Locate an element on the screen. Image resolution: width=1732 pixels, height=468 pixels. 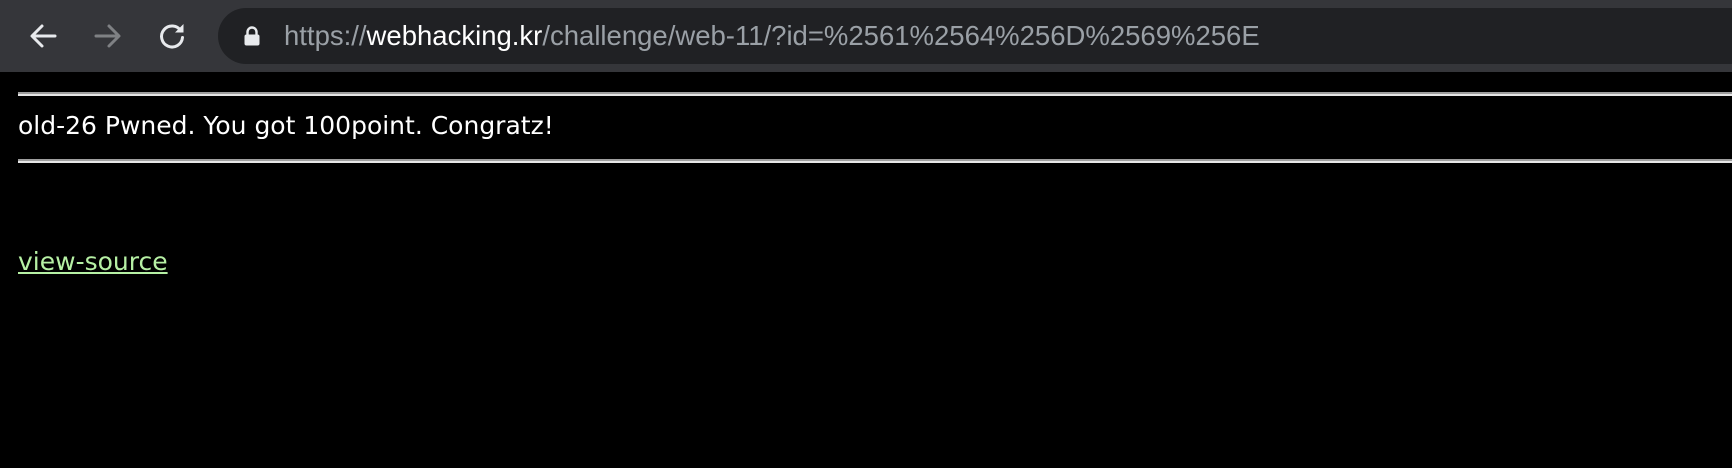
url-scheme: https:// is located at coordinates (325, 35).